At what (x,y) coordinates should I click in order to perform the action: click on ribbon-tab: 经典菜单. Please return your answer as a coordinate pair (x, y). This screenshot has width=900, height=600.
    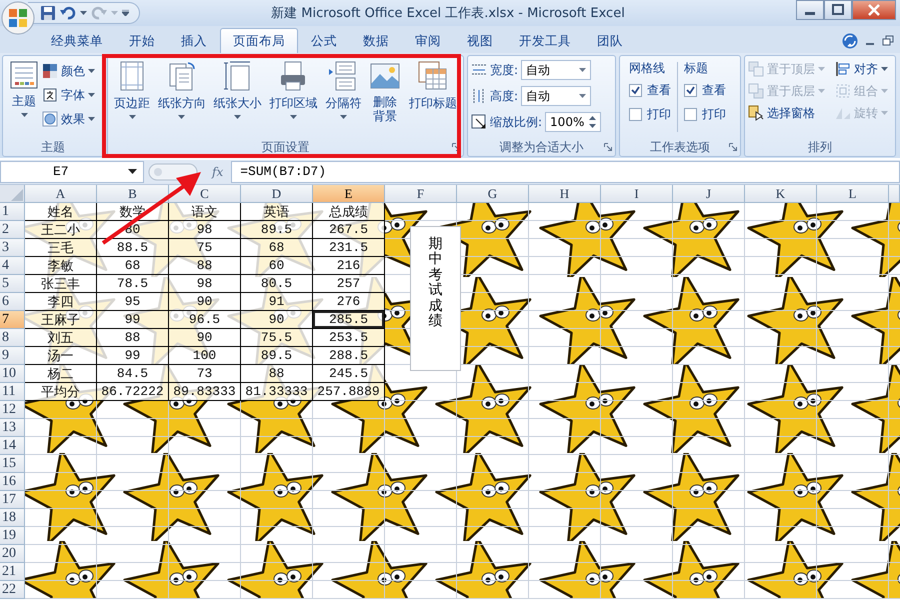
    Looking at the image, I should click on (77, 40).